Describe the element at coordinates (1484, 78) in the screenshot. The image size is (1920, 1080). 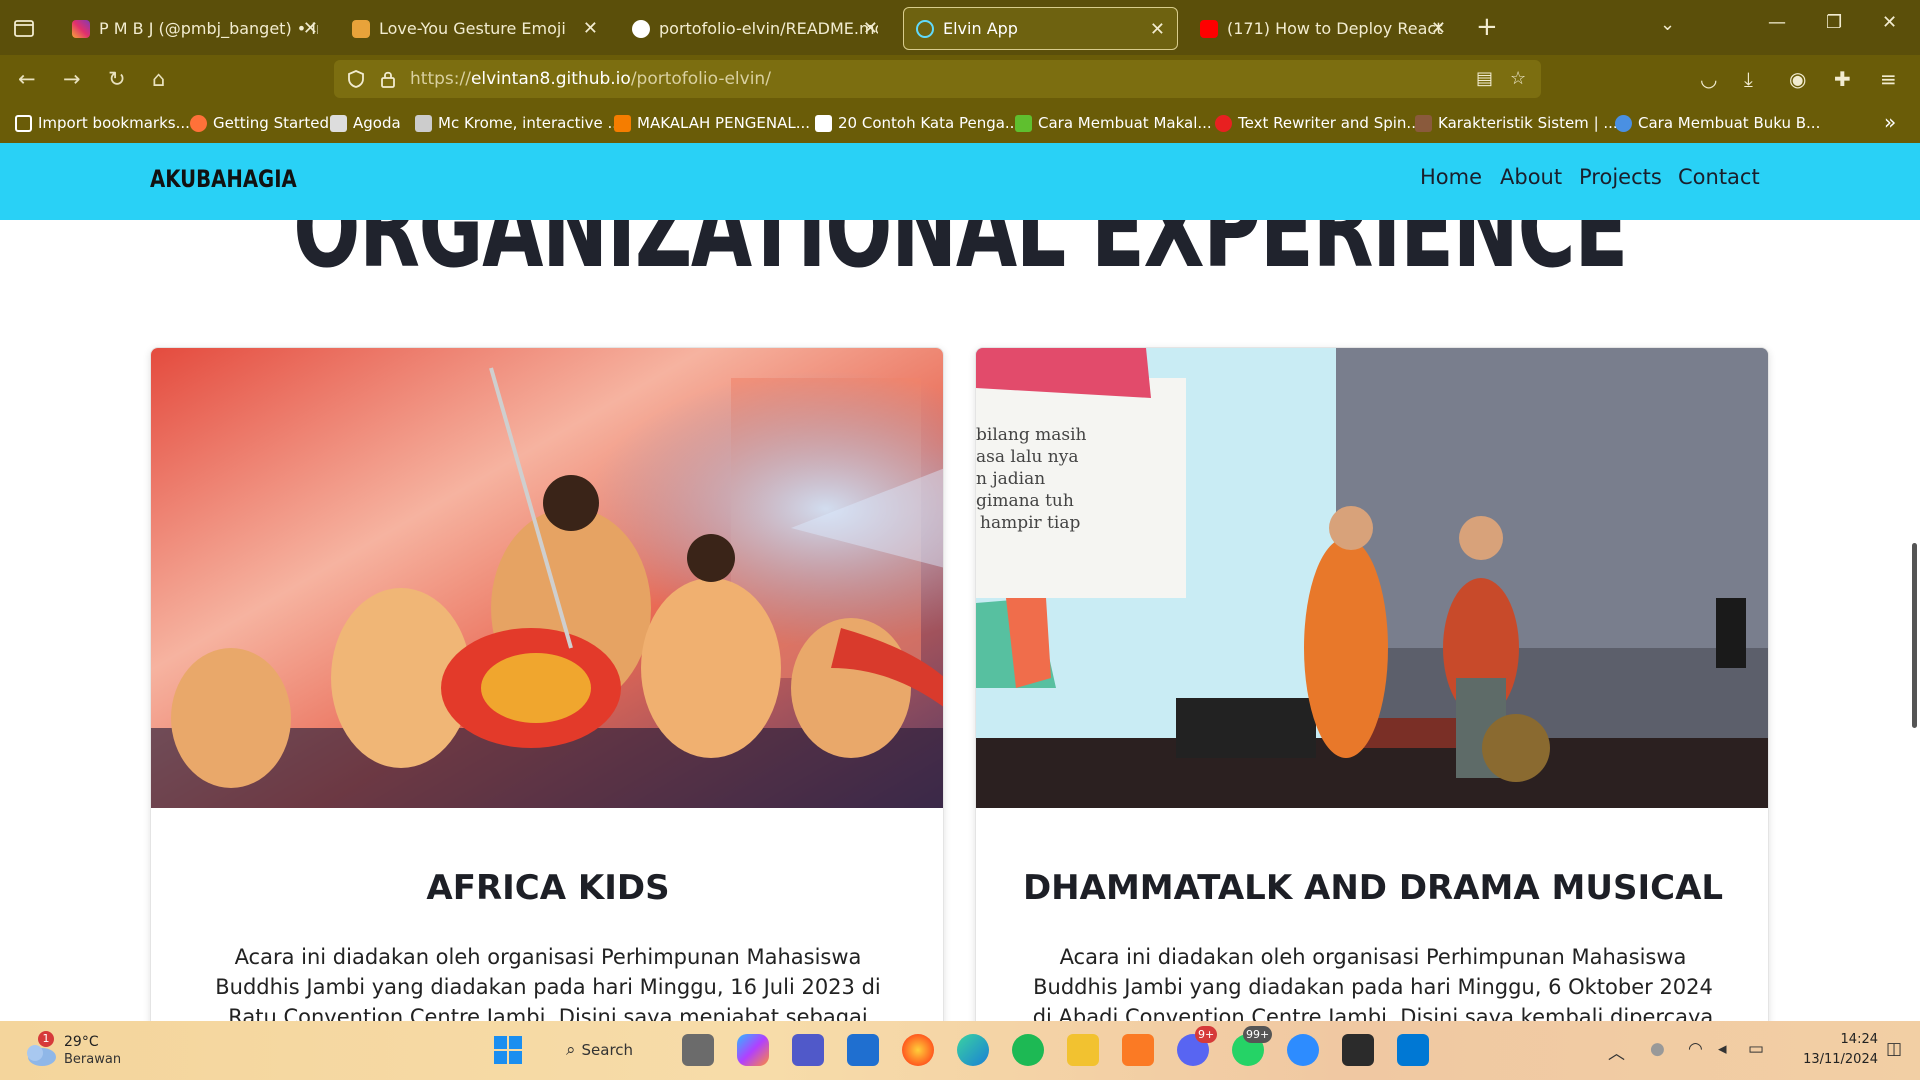
I see `reader-view-icon: ▤` at that location.